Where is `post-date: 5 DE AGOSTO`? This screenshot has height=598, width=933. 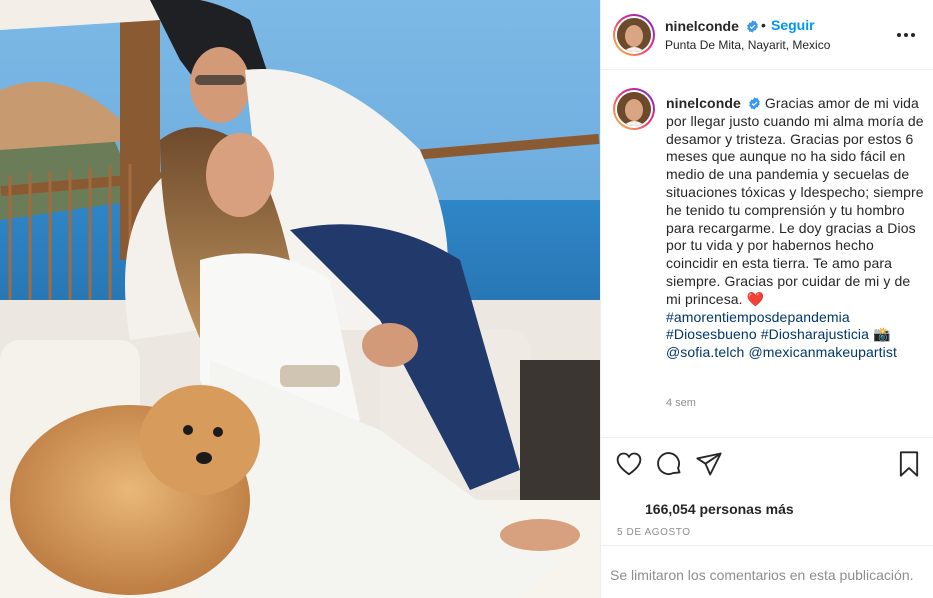
post-date: 5 DE AGOSTO is located at coordinates (654, 532).